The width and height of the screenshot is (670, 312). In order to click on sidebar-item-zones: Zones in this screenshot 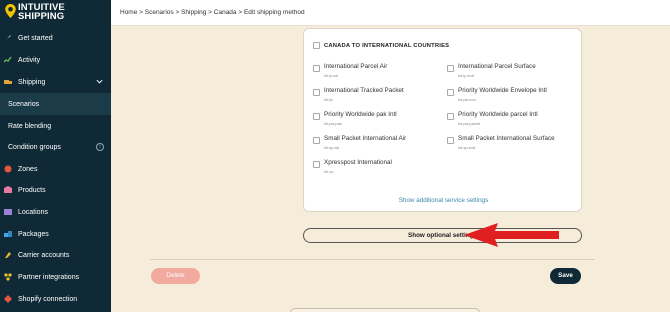, I will do `click(55, 169)`.